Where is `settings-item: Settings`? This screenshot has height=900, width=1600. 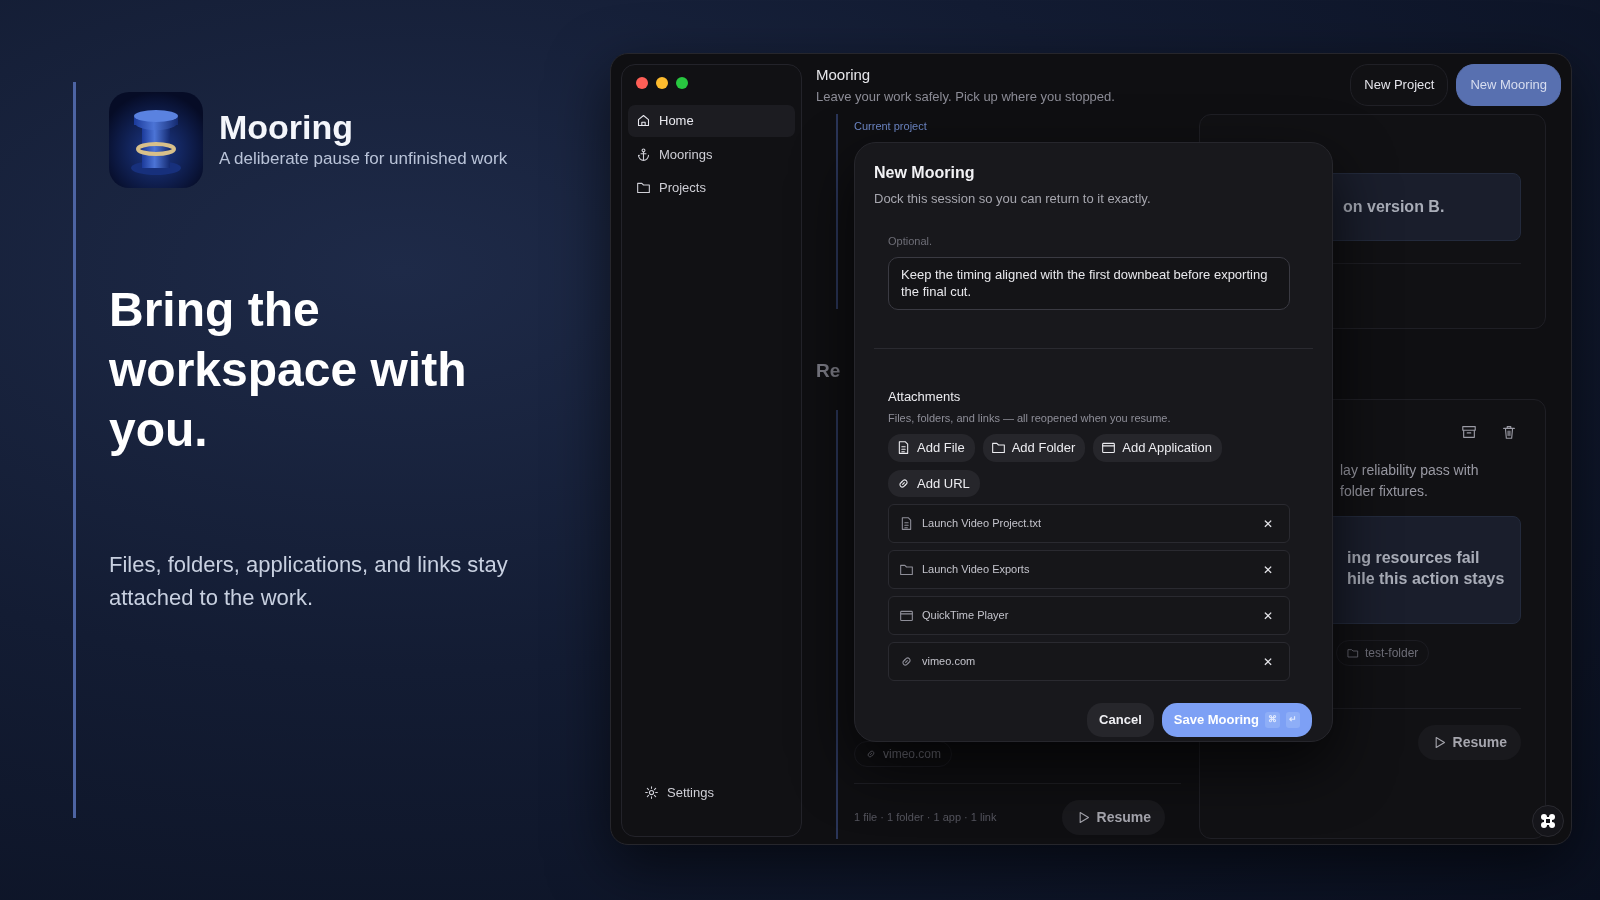 settings-item: Settings is located at coordinates (719, 792).